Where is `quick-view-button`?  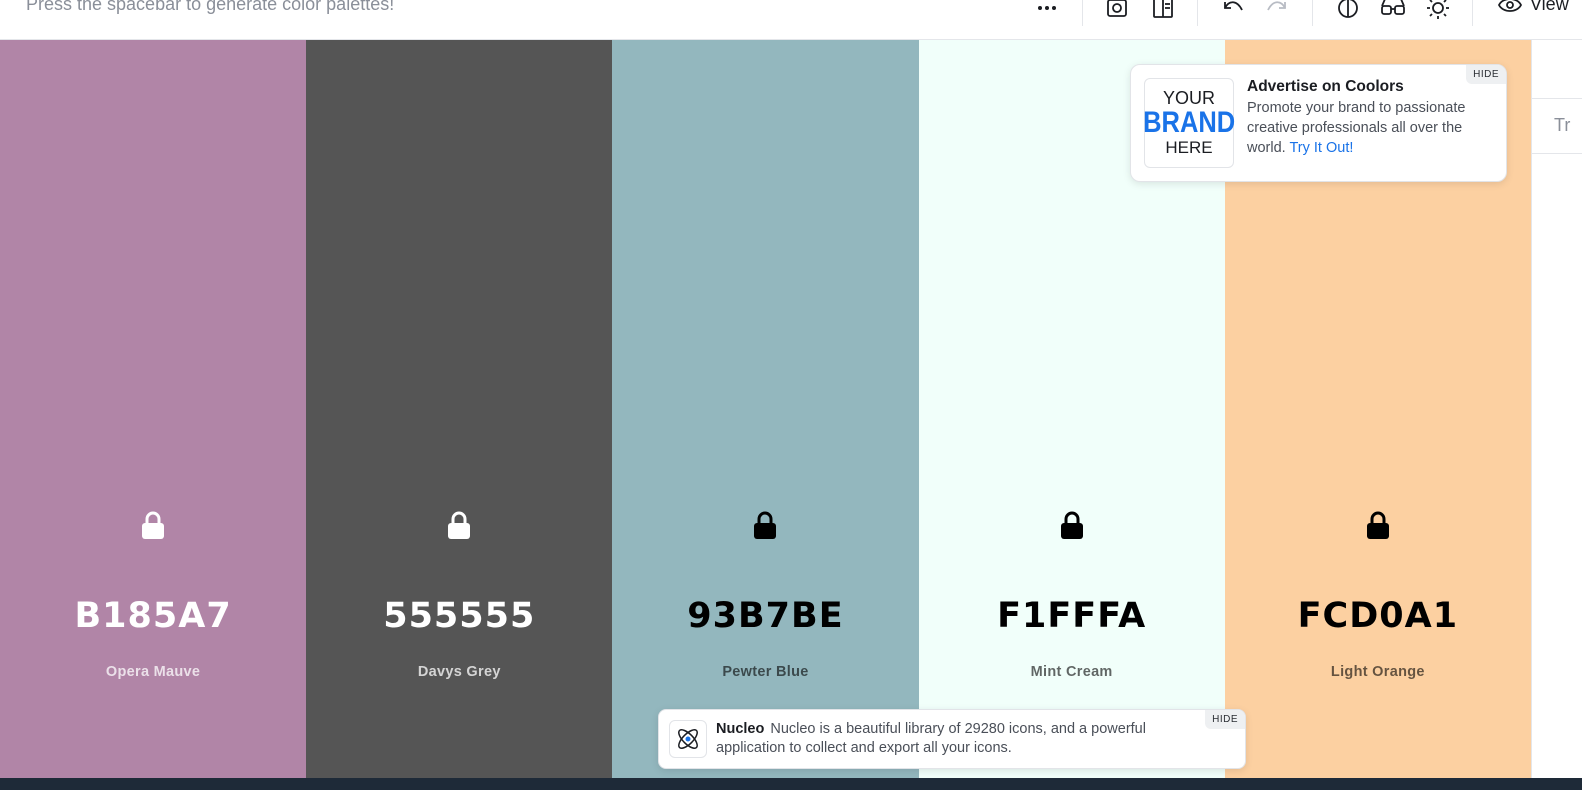 quick-view-button is located at coordinates (1117, 10).